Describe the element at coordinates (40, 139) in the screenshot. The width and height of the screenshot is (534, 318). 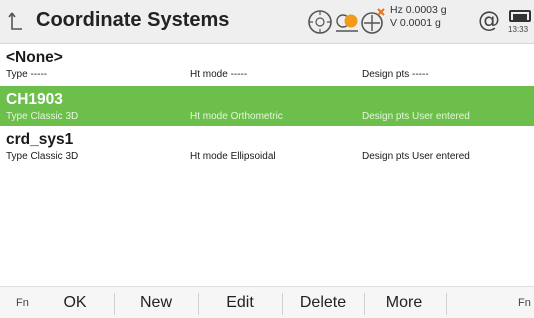
I see `coordinate-system-name: crd_sys1` at that location.